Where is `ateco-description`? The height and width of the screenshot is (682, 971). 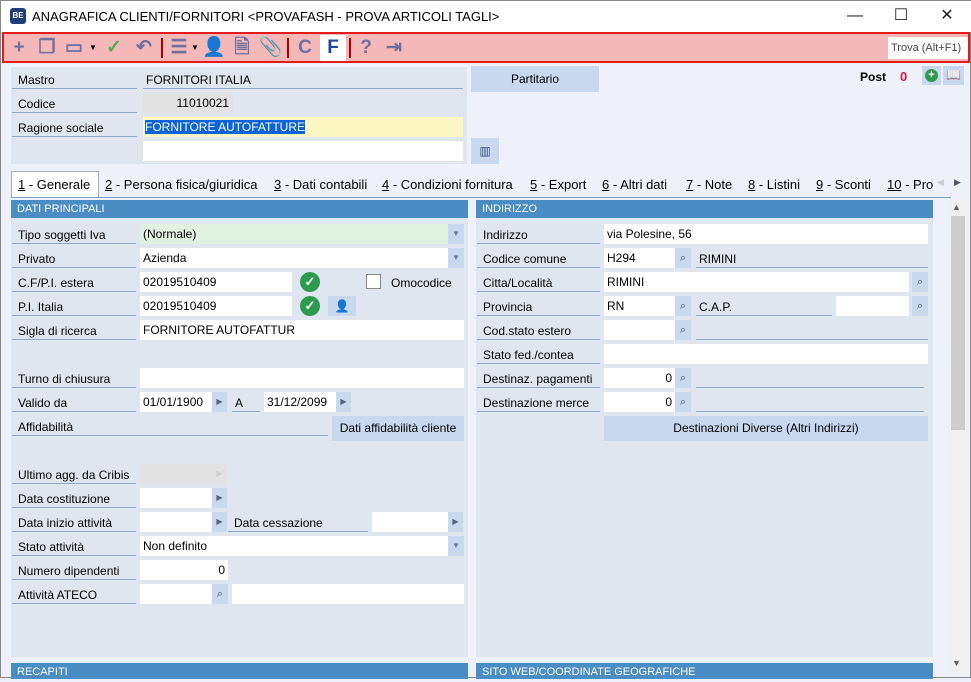 ateco-description is located at coordinates (348, 594).